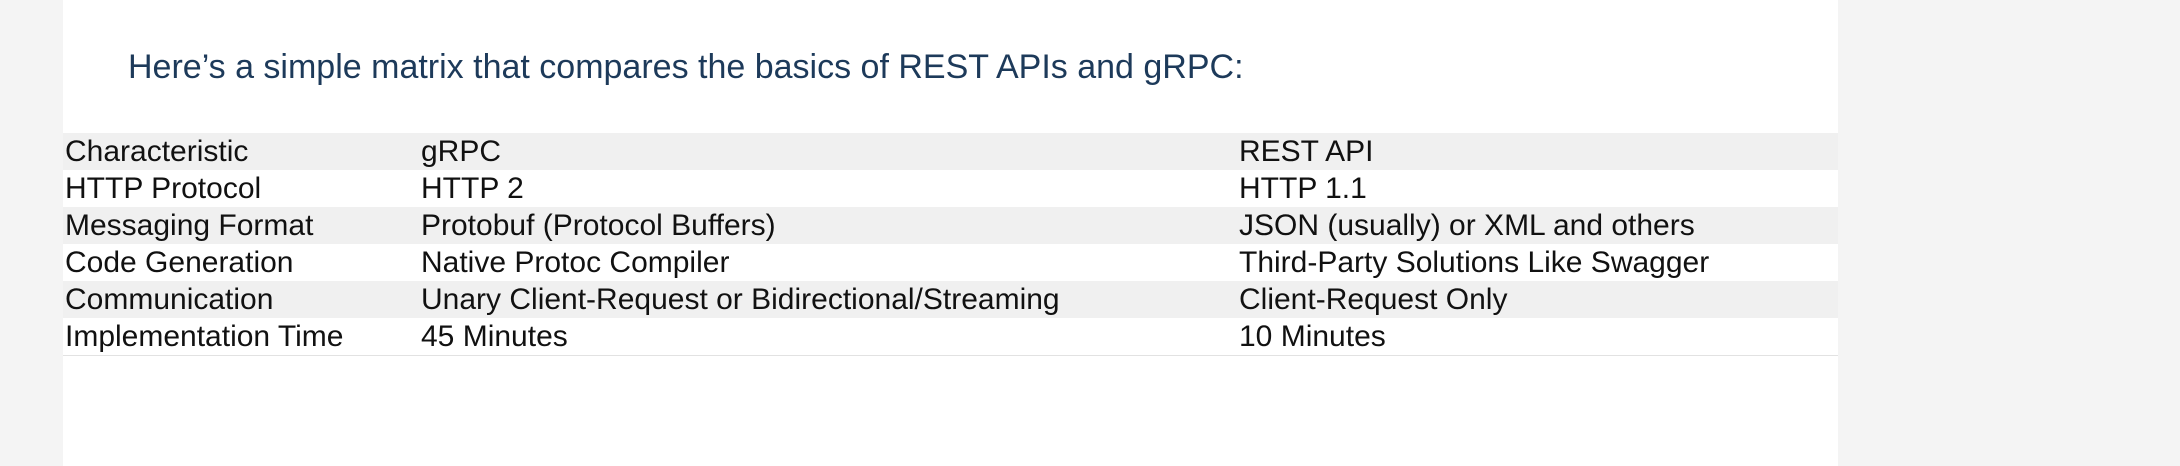  I want to click on table-cell-rest-api: JSON (usually) or XML and others, so click(1467, 225).